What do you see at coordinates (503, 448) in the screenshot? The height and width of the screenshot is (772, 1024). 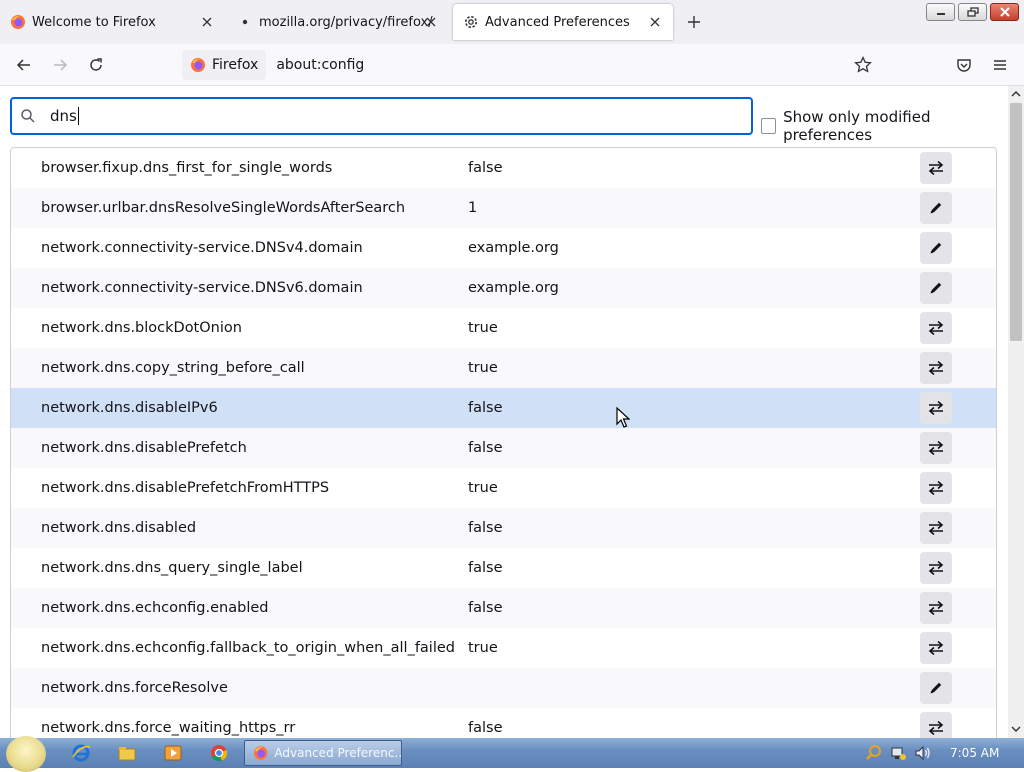 I see `table-row: network.dns.disablePrefetch false` at bounding box center [503, 448].